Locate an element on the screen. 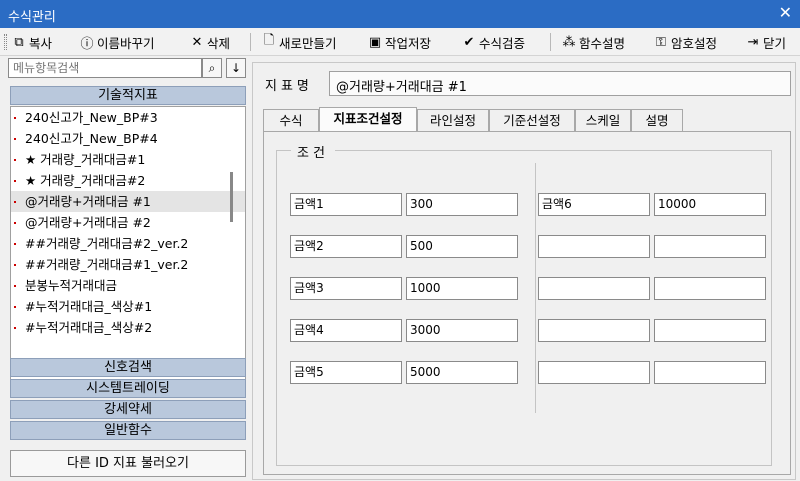 Image resolution: width=800 pixels, height=481 pixels. copy-label: 복사 is located at coordinates (41, 43).